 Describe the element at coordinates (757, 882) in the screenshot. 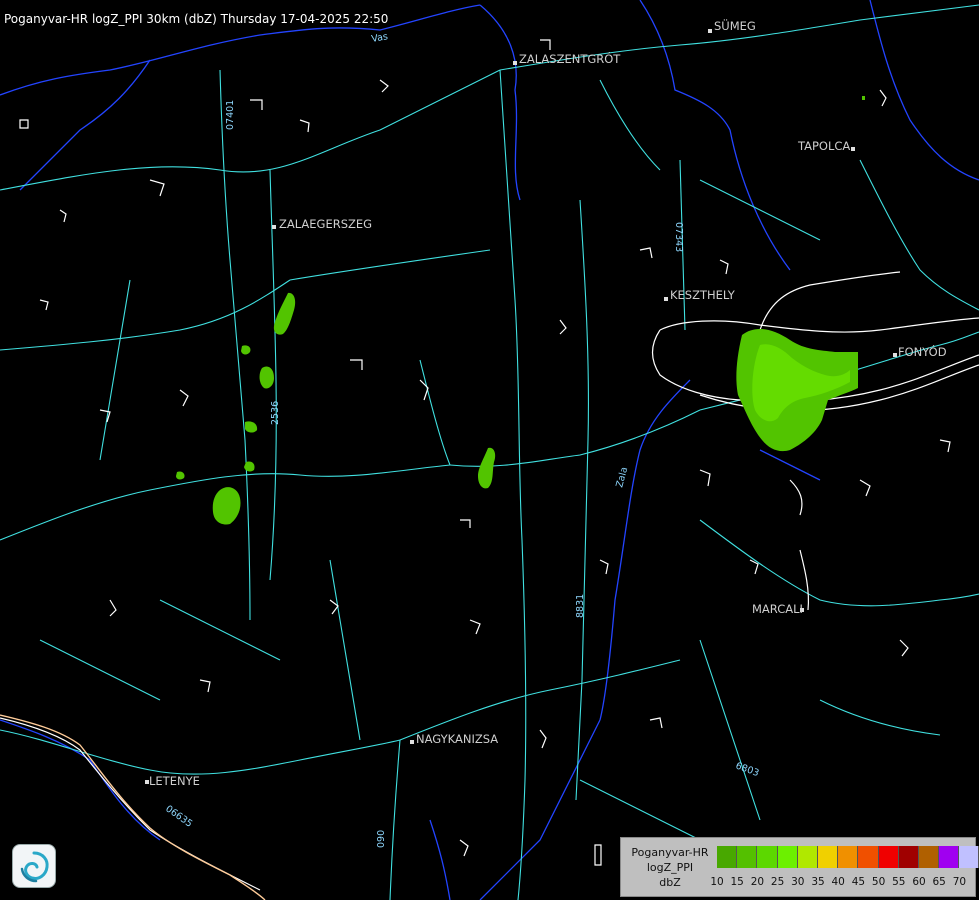

I see `legend-tick-label: 20` at that location.